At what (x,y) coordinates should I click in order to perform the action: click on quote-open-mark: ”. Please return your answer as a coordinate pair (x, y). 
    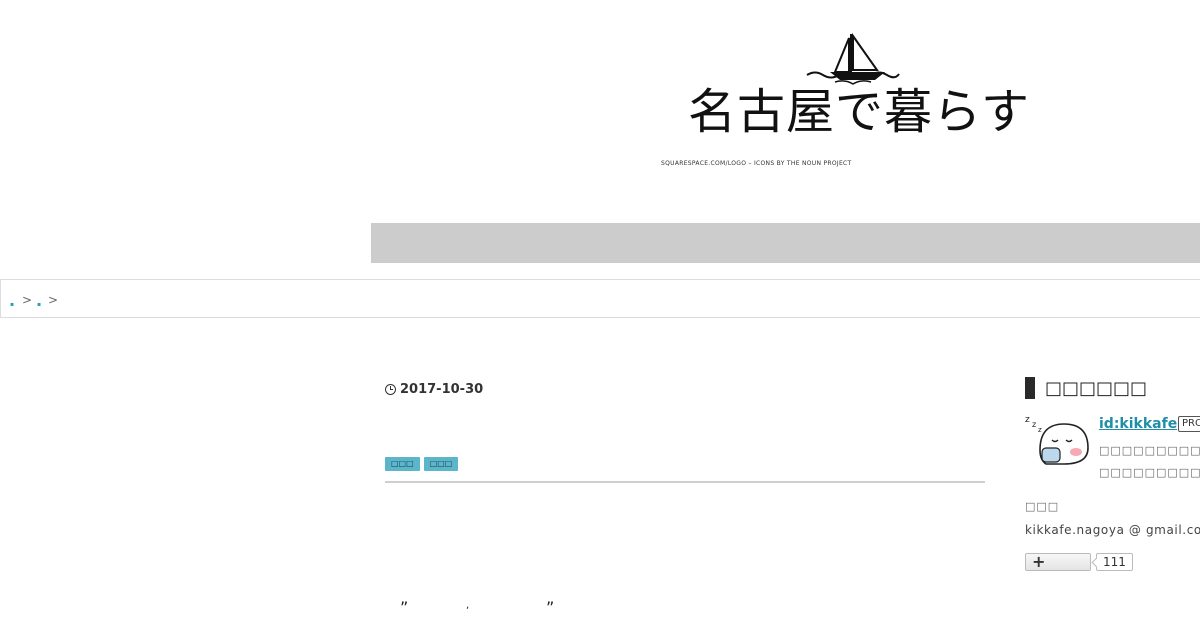
    Looking at the image, I should click on (404, 607).